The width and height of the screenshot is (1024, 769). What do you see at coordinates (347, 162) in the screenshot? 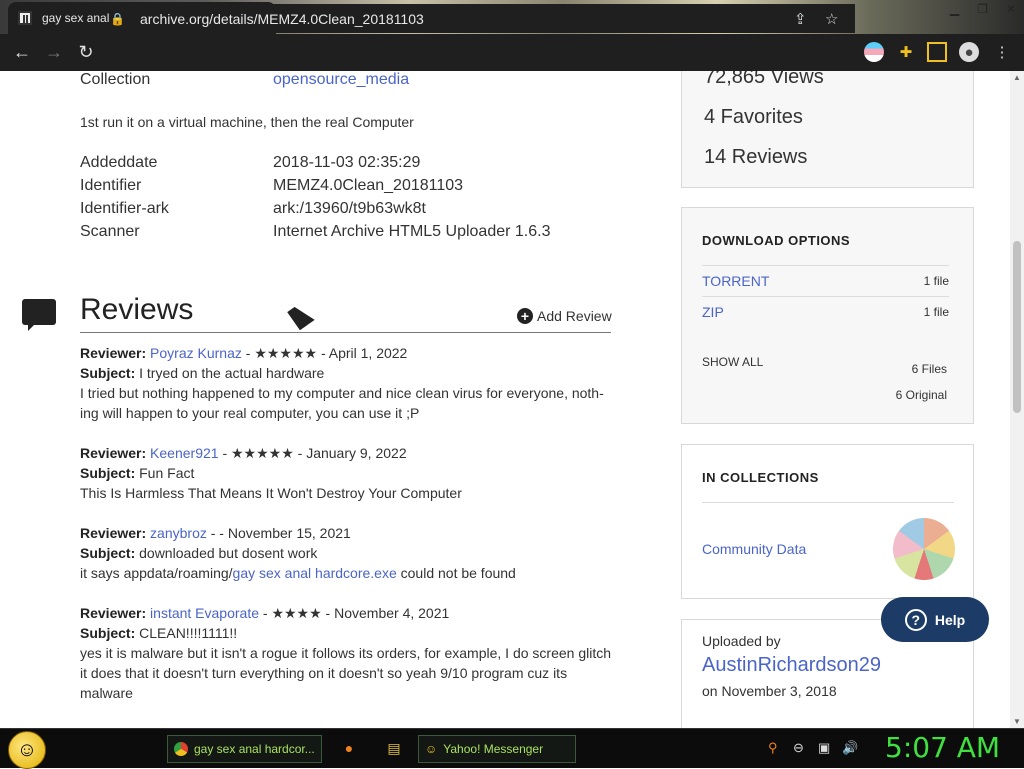
I see `meta-value: 2018-11-03 02:35:29` at bounding box center [347, 162].